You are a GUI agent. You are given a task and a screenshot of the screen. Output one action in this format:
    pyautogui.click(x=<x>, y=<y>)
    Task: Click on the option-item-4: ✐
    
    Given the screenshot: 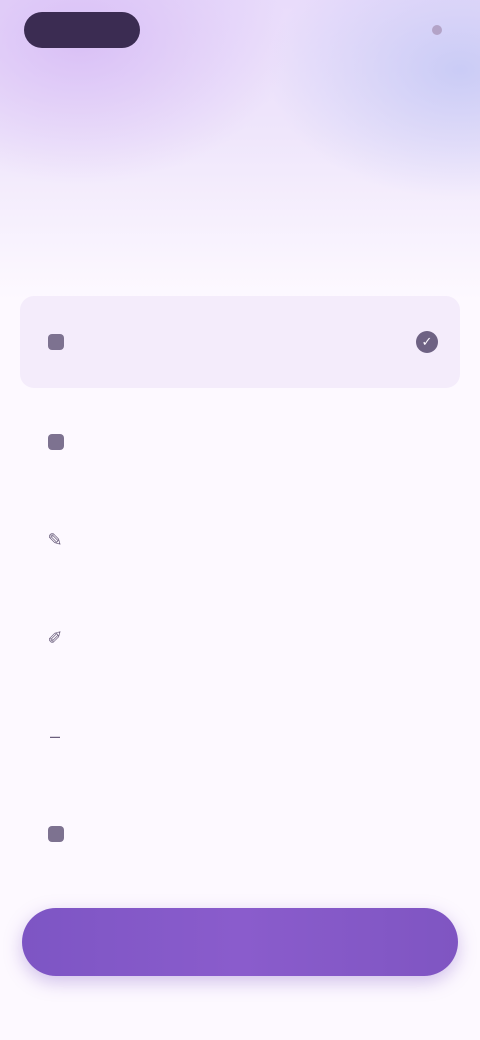 What is the action you would take?
    pyautogui.click(x=240, y=638)
    